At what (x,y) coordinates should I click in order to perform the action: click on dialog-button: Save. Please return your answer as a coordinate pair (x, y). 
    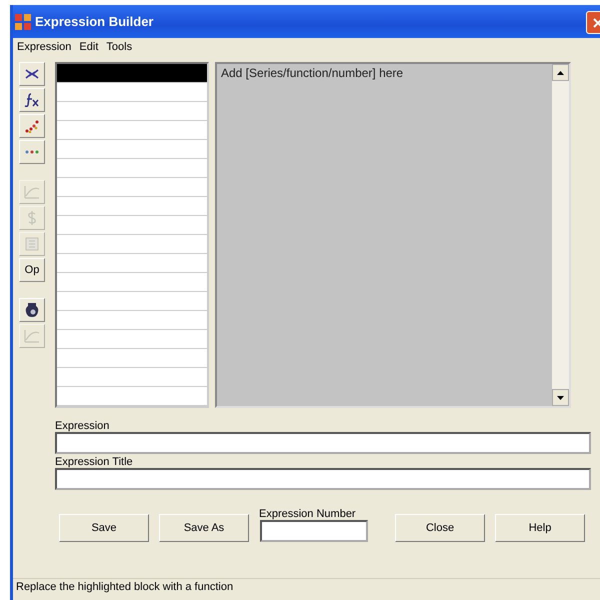
    Looking at the image, I should click on (104, 528).